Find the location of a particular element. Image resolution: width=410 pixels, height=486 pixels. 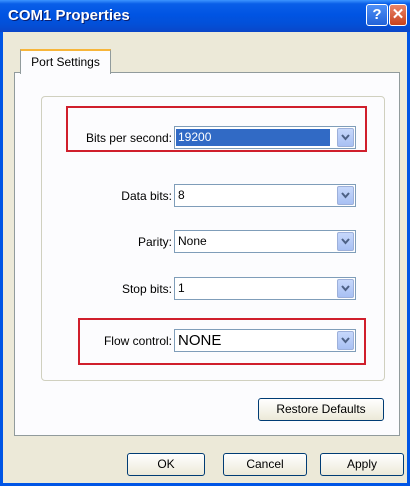

stop-bits-label: Stop bits: is located at coordinates (146, 289).